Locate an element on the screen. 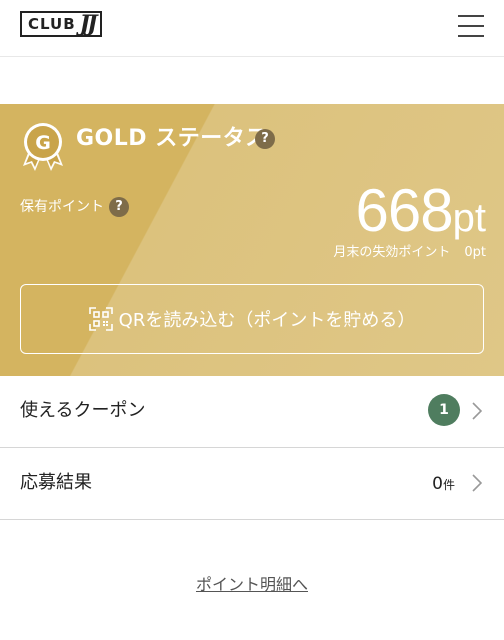 This screenshot has height=640, width=504. coupon-count-badge: 1 is located at coordinates (444, 410).